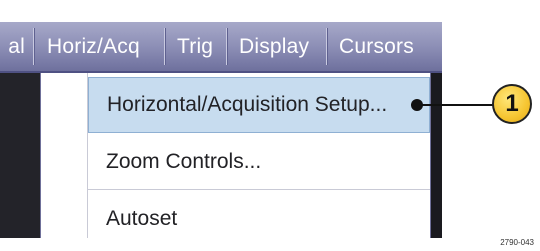 The image size is (540, 251). What do you see at coordinates (16, 46) in the screenshot?
I see `menu-item-partial: al` at bounding box center [16, 46].